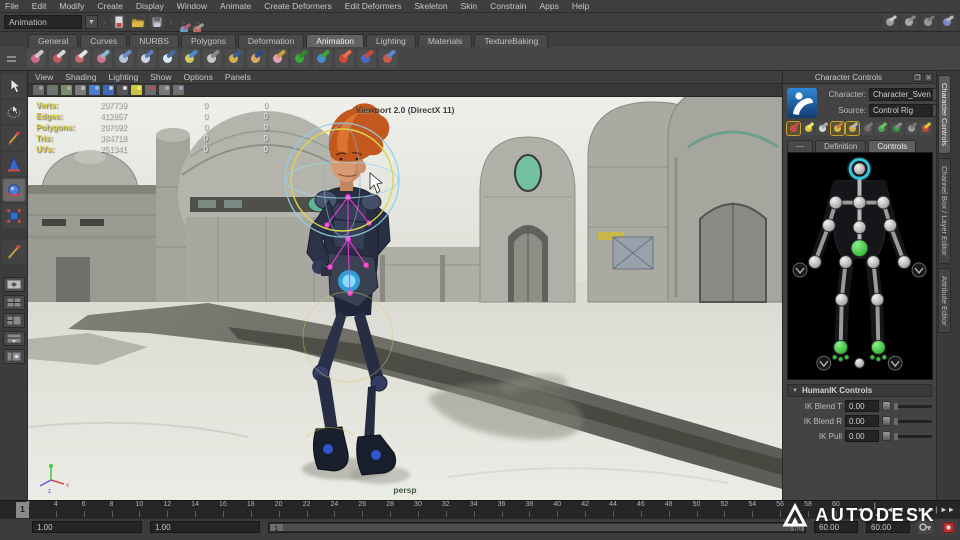 The width and height of the screenshot is (960, 540). I want to click on close-panel-icon: ✕, so click(928, 77).